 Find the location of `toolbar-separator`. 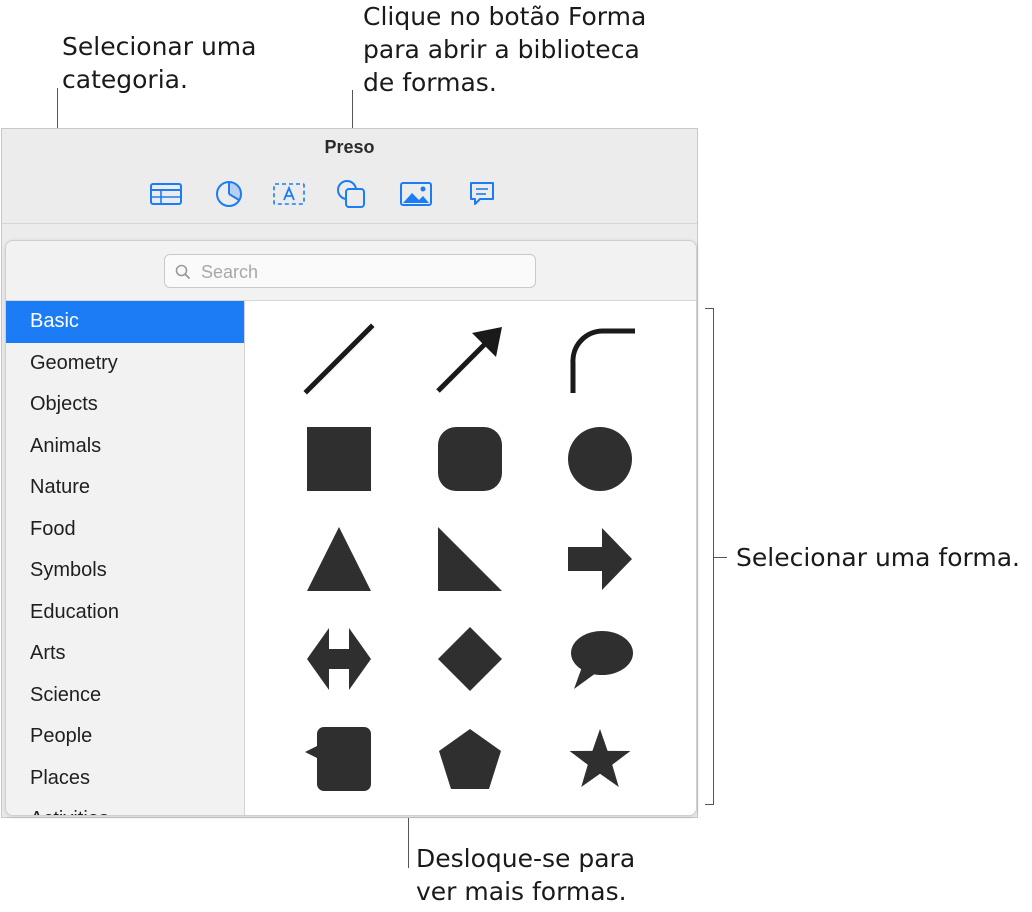

toolbar-separator is located at coordinates (349, 223).